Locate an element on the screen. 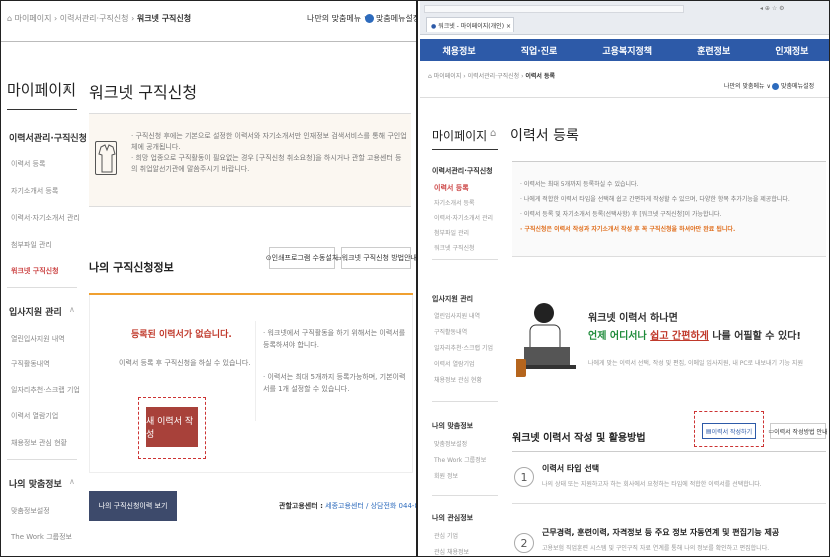 Image resolution: width=830 pixels, height=557 pixels. resume-guide-button: ▭ 이력서 작성방법 안내 is located at coordinates (798, 431).